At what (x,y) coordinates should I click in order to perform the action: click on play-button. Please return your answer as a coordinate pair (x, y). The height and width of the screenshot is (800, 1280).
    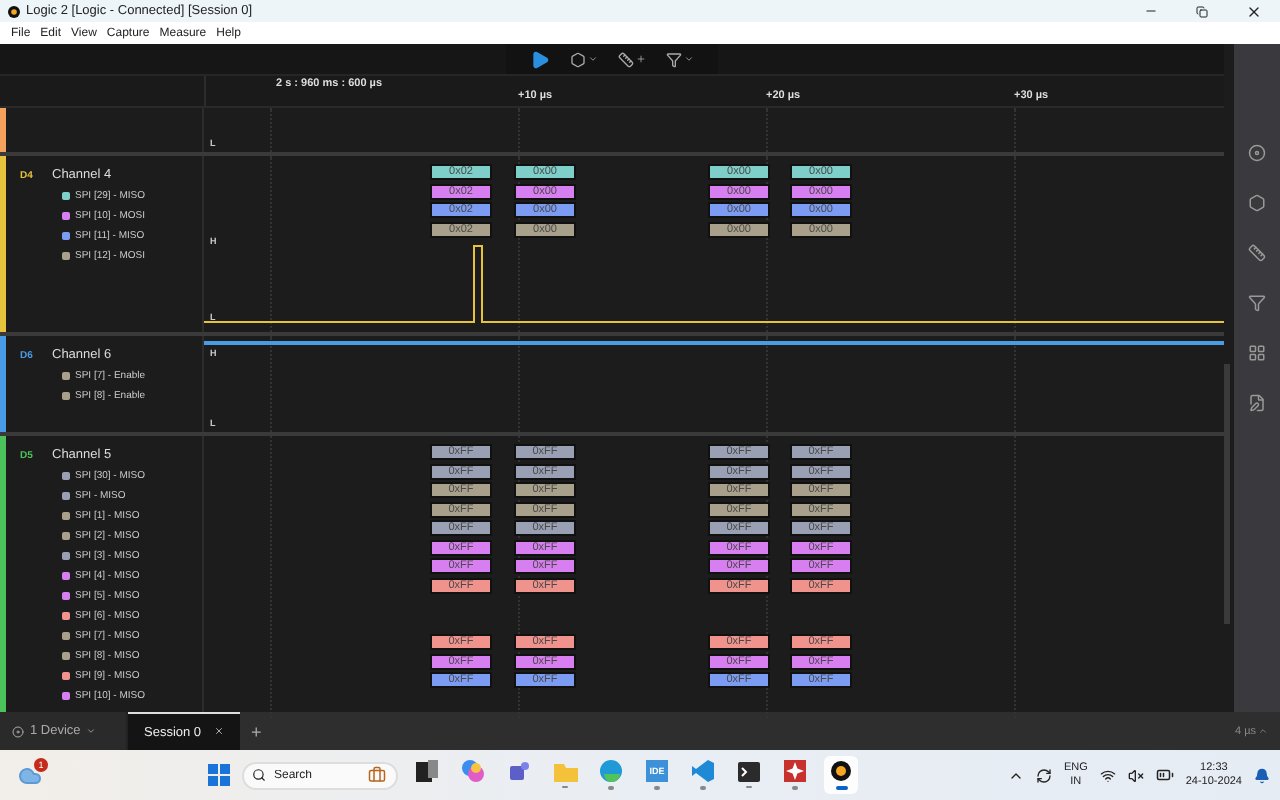
    Looking at the image, I should click on (540, 59).